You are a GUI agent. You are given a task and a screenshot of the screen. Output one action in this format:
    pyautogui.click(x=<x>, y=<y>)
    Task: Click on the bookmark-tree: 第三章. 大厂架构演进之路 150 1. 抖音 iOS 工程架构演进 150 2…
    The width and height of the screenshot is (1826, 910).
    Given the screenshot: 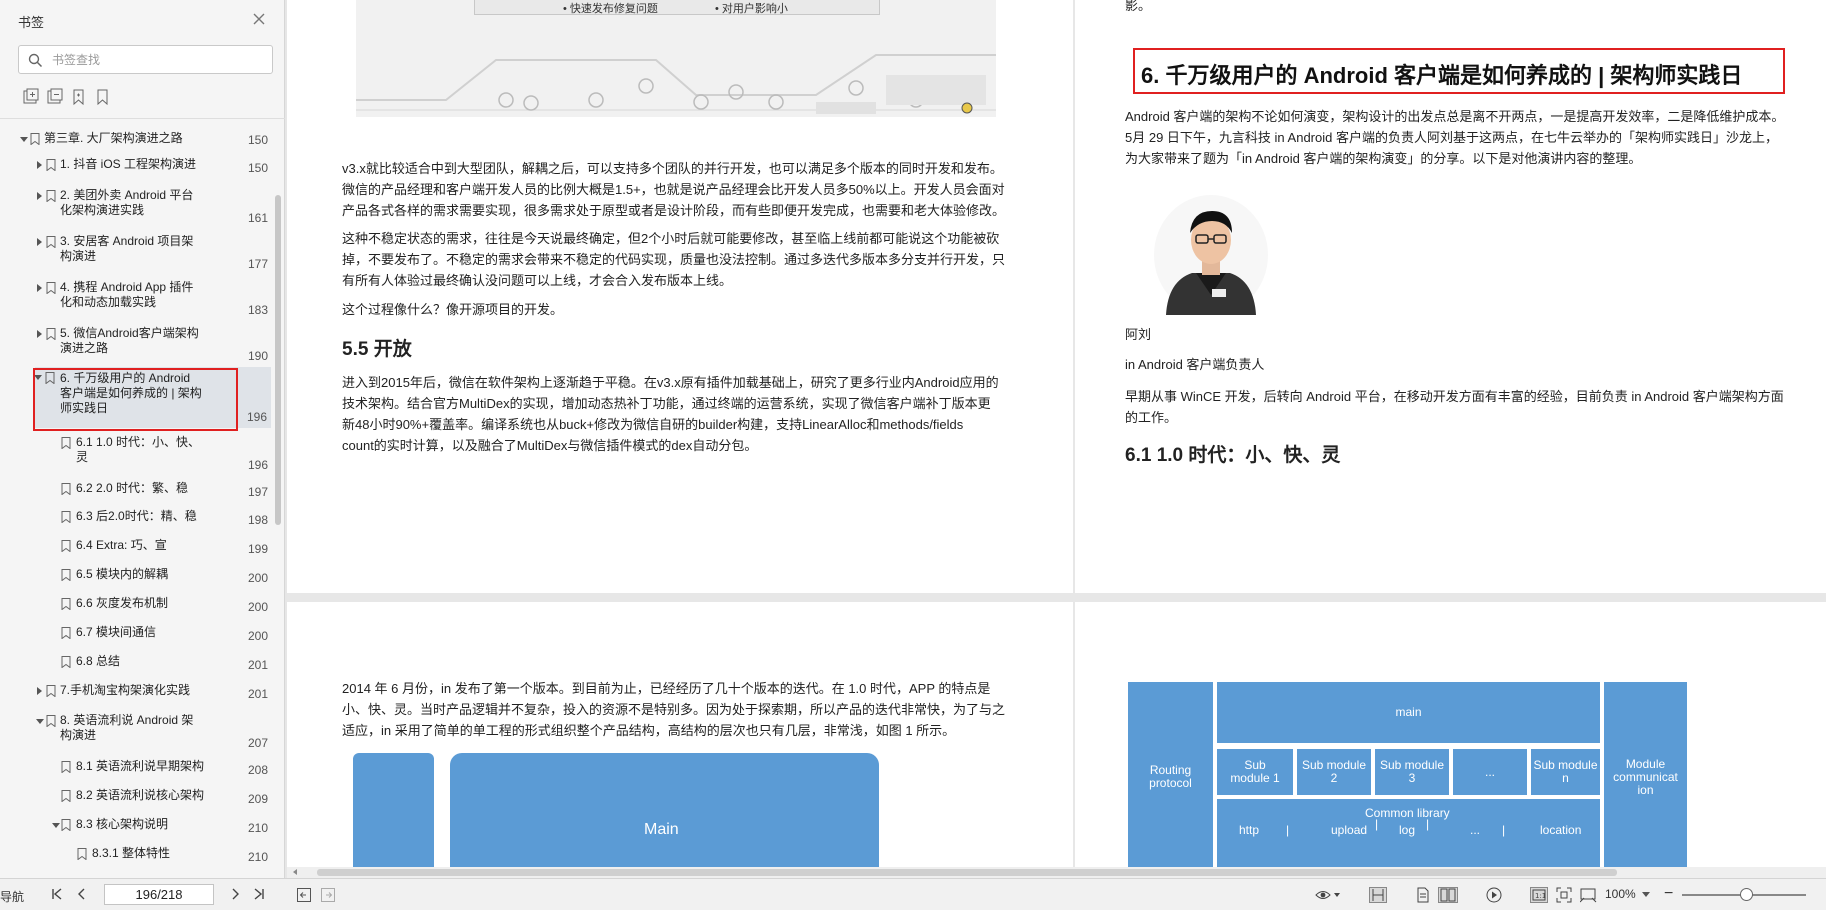 What is the action you would take?
    pyautogui.click(x=136, y=500)
    